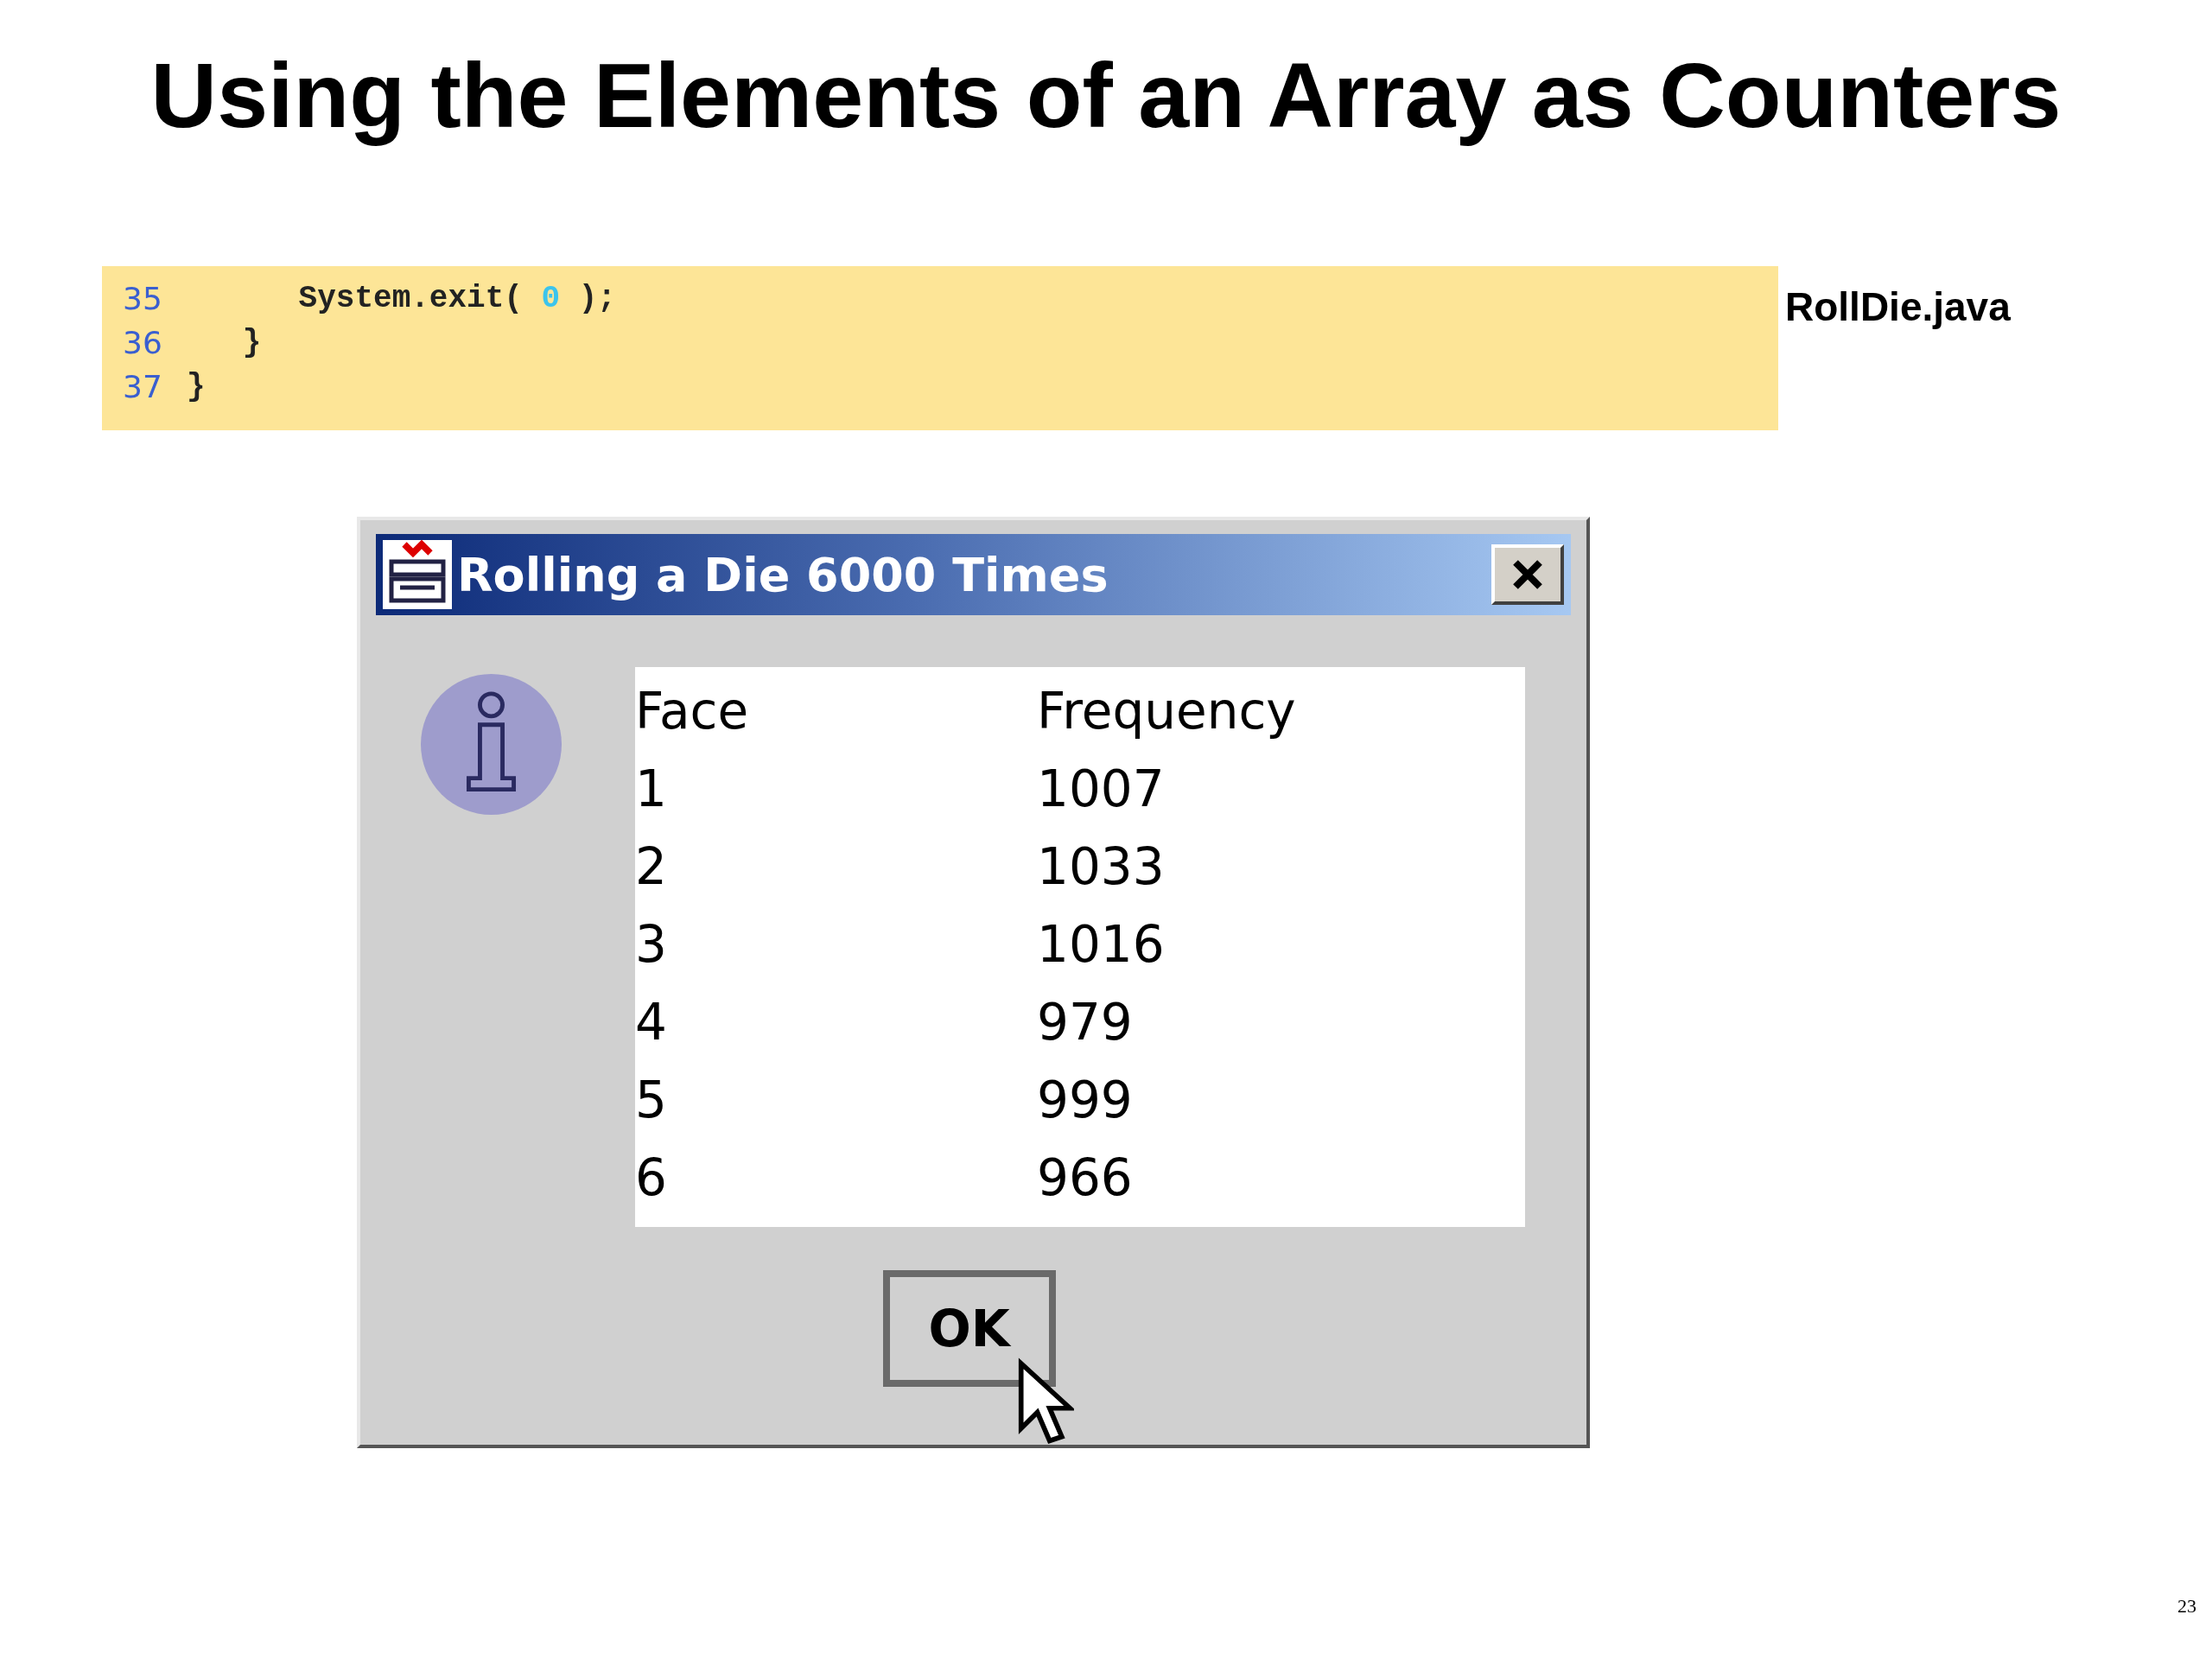 This screenshot has height=1659, width=2212. I want to click on table-cell: 1033, so click(1101, 866).